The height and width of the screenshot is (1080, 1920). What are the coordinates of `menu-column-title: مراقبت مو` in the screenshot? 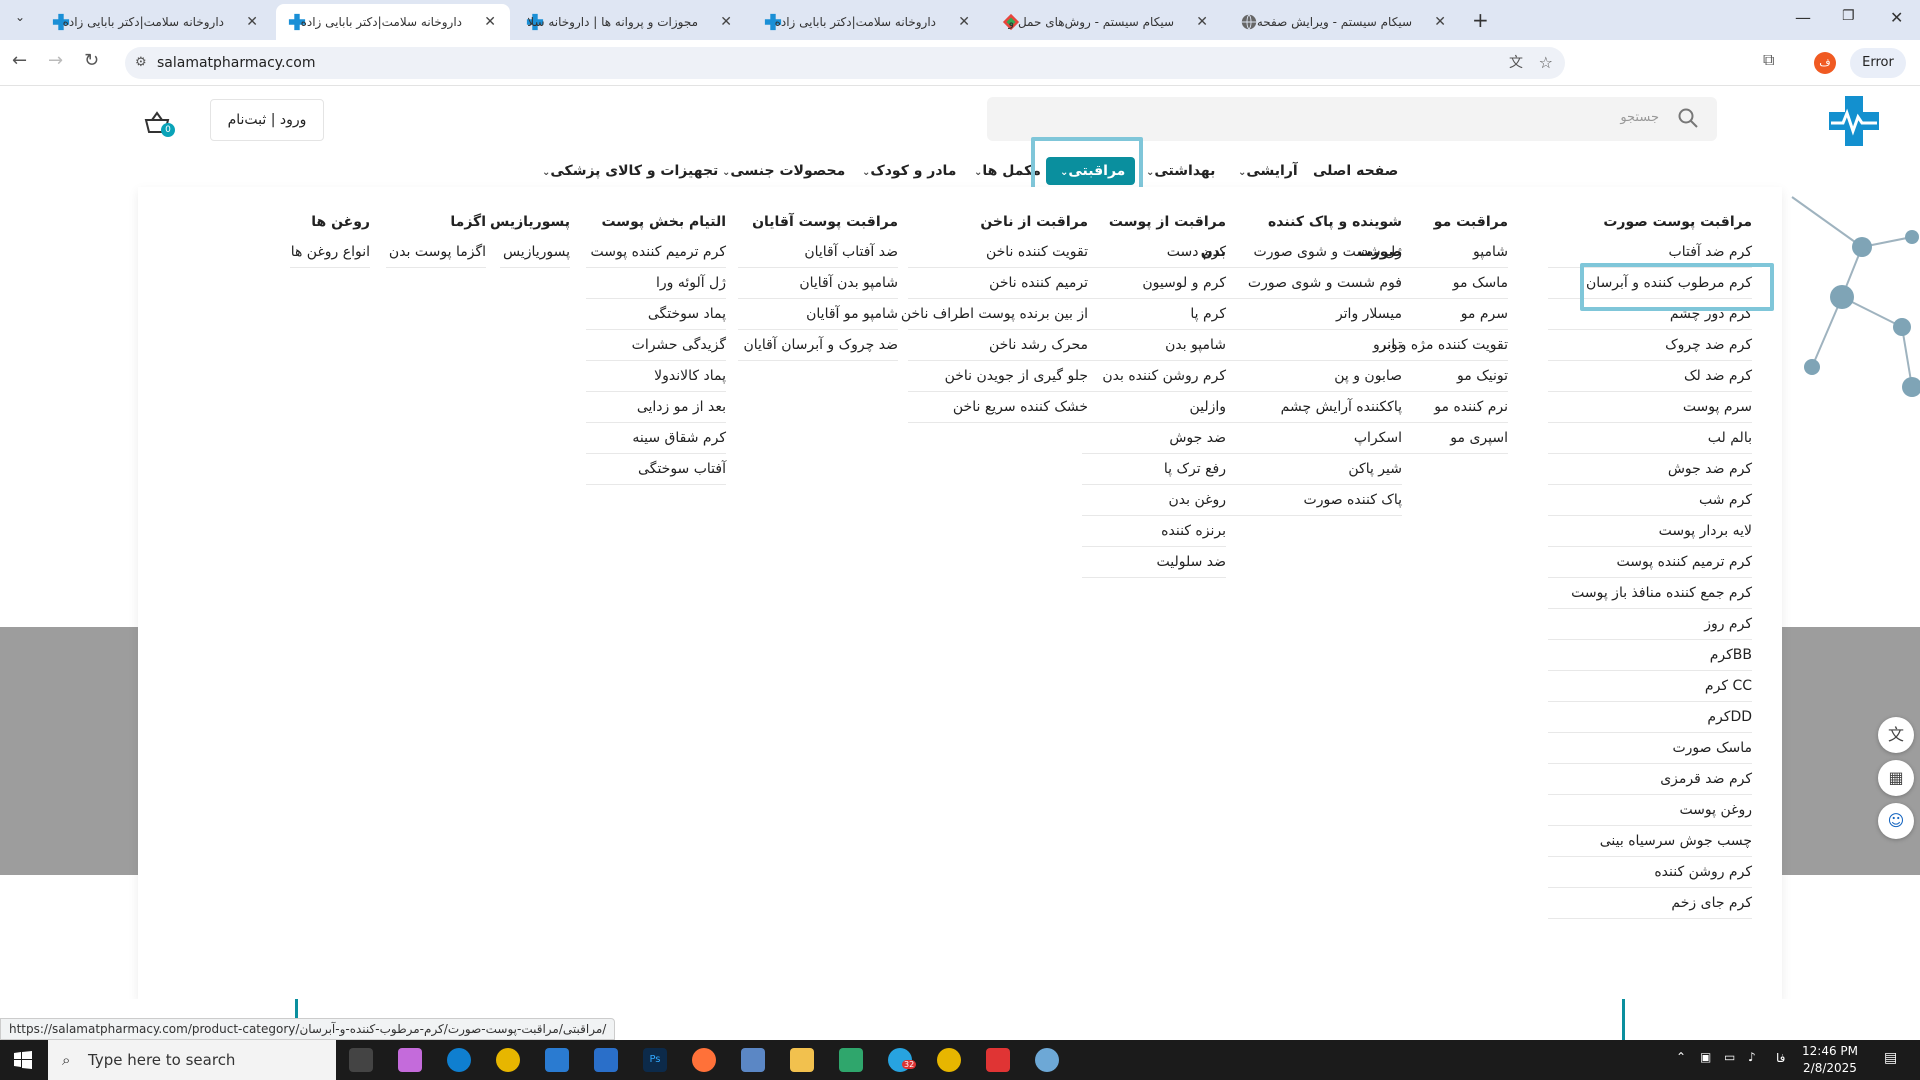 It's located at (1455, 222).